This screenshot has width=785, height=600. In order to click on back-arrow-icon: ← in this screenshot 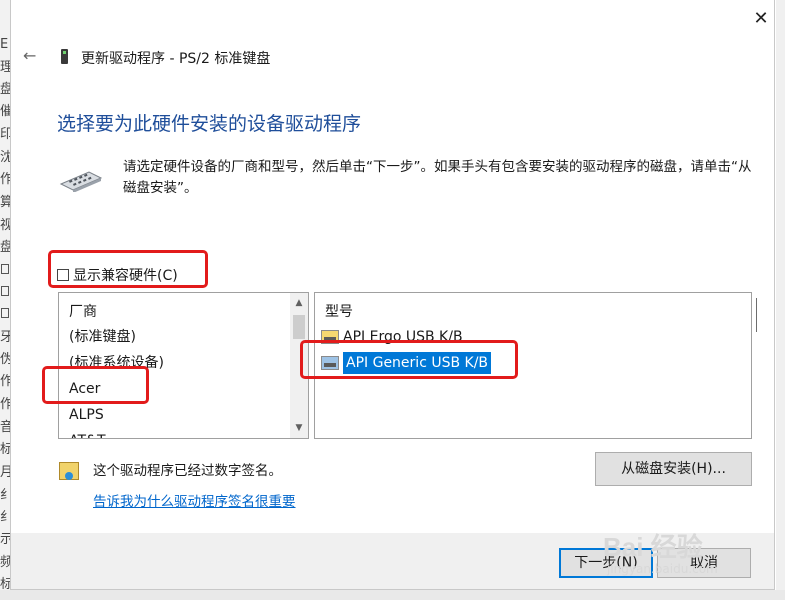, I will do `click(29, 55)`.